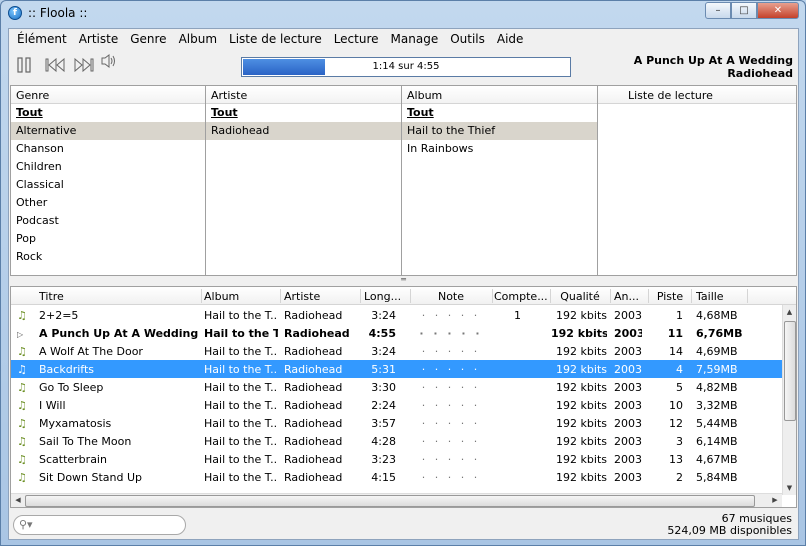 The image size is (806, 546). I want to click on genre-header: Genre, so click(108, 95).